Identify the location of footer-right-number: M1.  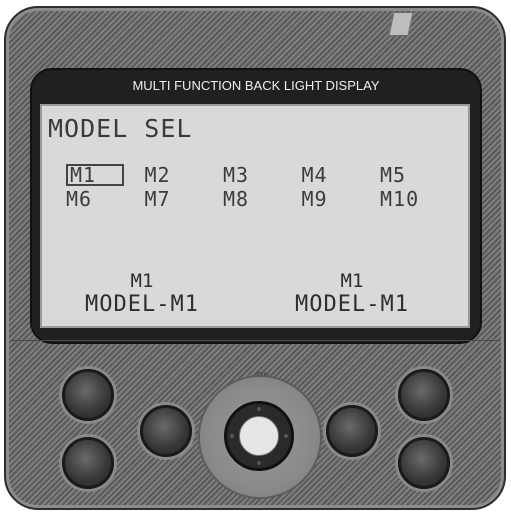
(352, 281).